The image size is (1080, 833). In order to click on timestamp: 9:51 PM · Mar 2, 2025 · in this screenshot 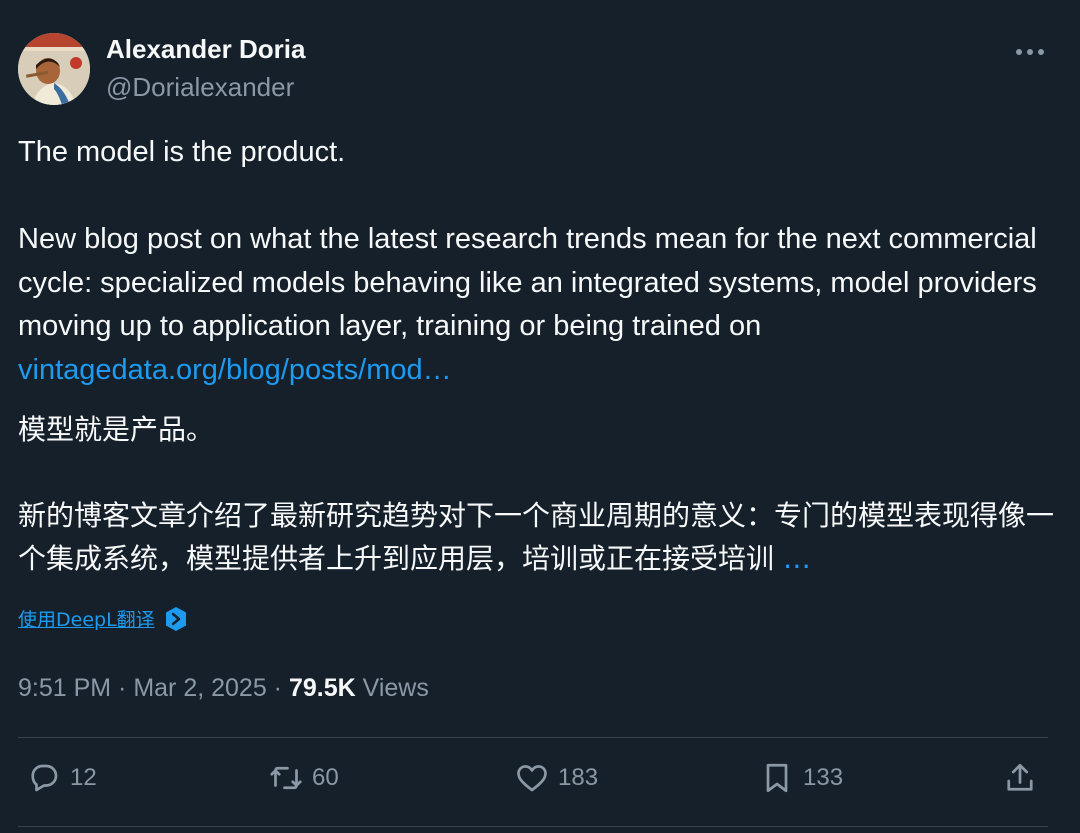, I will do `click(153, 688)`.